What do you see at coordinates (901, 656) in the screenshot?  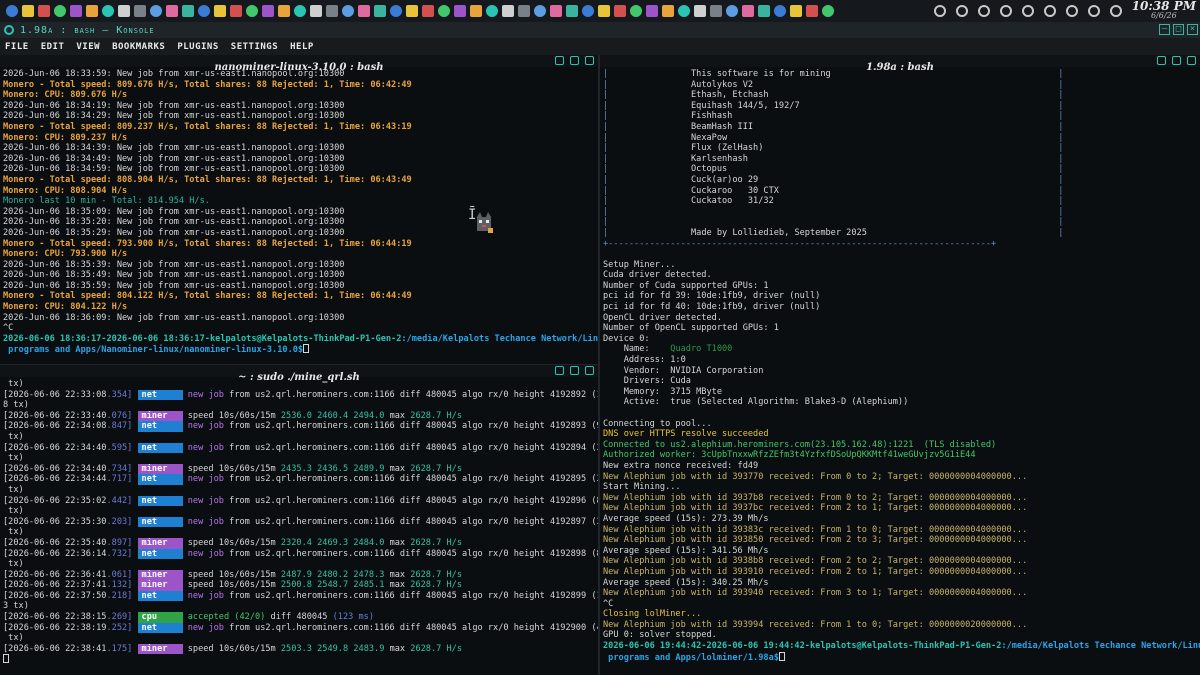 I see `shell-prompt-cont: programs and Apps/lolminer/1.98a$` at bounding box center [901, 656].